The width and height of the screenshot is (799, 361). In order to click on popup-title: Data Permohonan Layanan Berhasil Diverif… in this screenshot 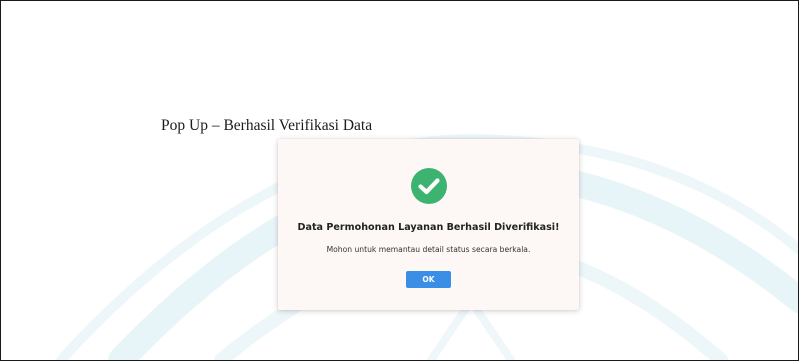, I will do `click(428, 227)`.